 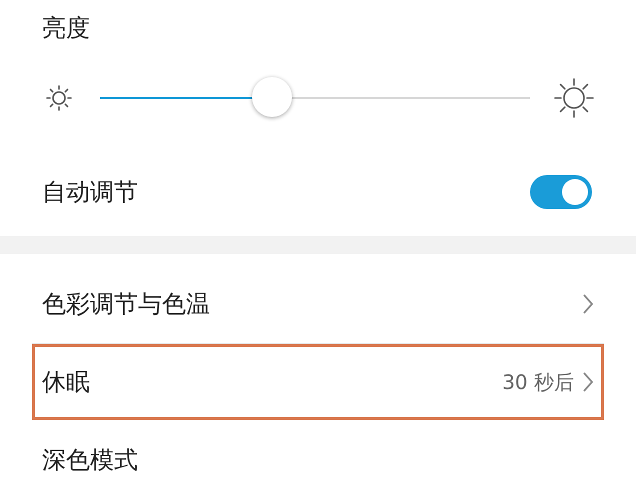 What do you see at coordinates (66, 28) in the screenshot?
I see `section-title: 亮度` at bounding box center [66, 28].